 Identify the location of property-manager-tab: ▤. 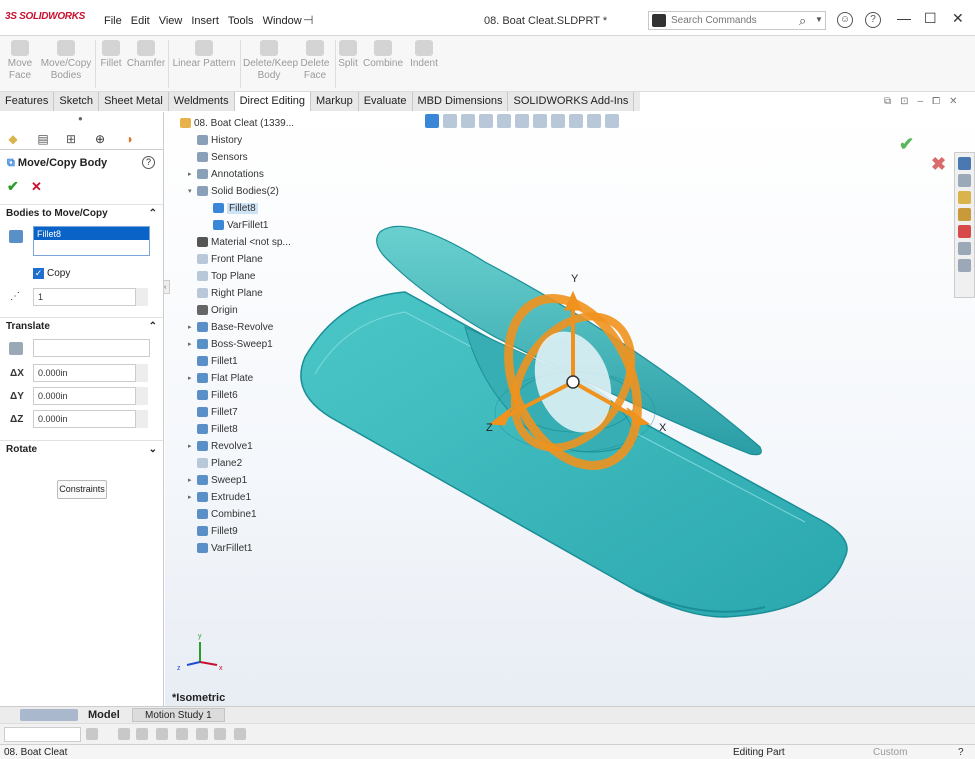
(43, 139).